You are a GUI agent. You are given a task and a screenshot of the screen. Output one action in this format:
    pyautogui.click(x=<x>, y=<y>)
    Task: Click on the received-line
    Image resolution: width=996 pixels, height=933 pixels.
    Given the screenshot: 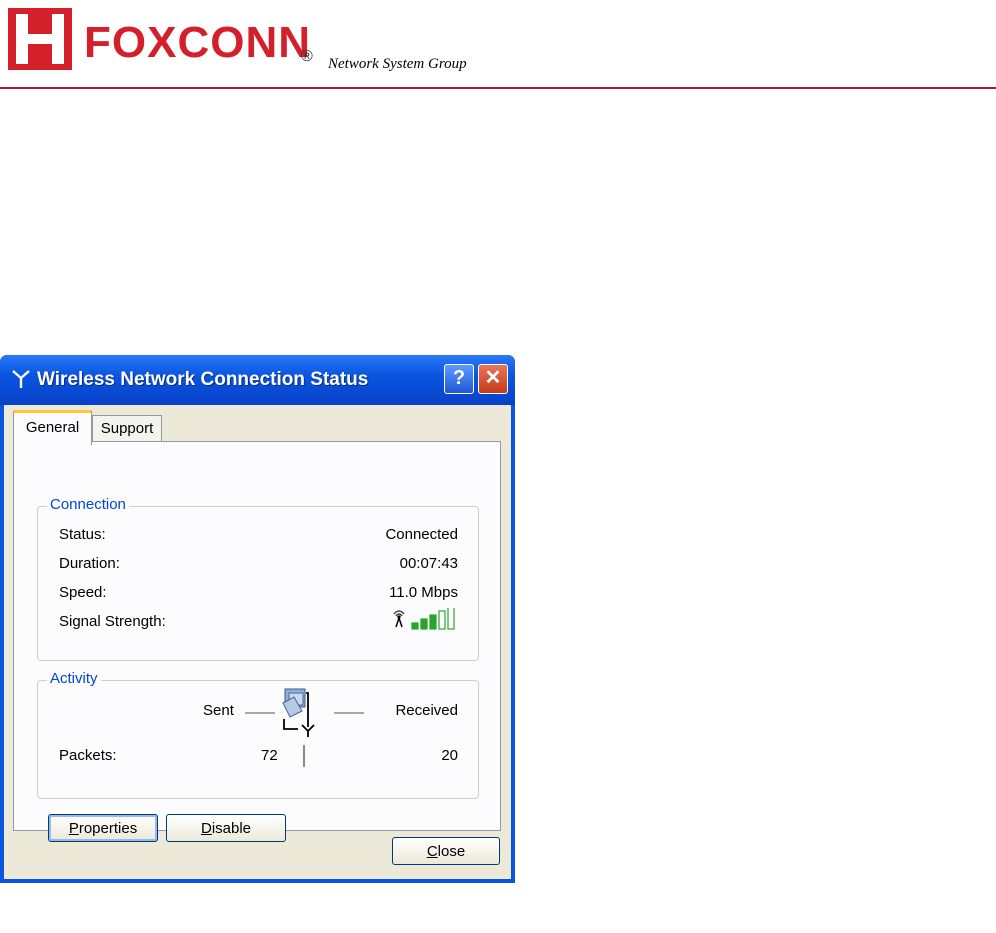 What is the action you would take?
    pyautogui.click(x=349, y=713)
    